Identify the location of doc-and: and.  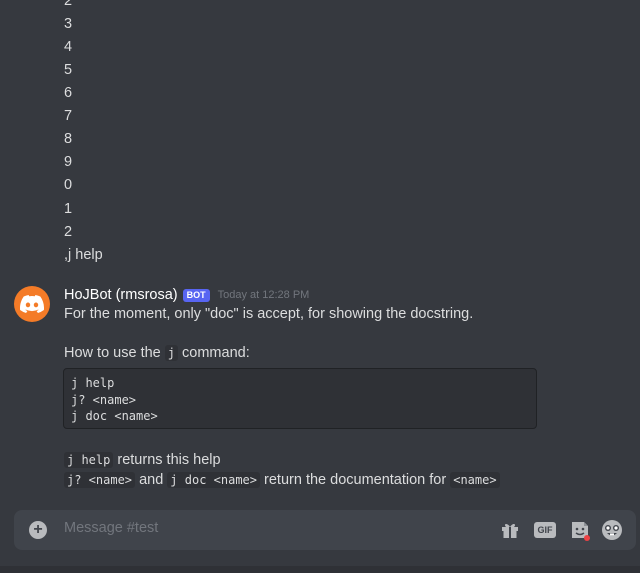
(151, 480).